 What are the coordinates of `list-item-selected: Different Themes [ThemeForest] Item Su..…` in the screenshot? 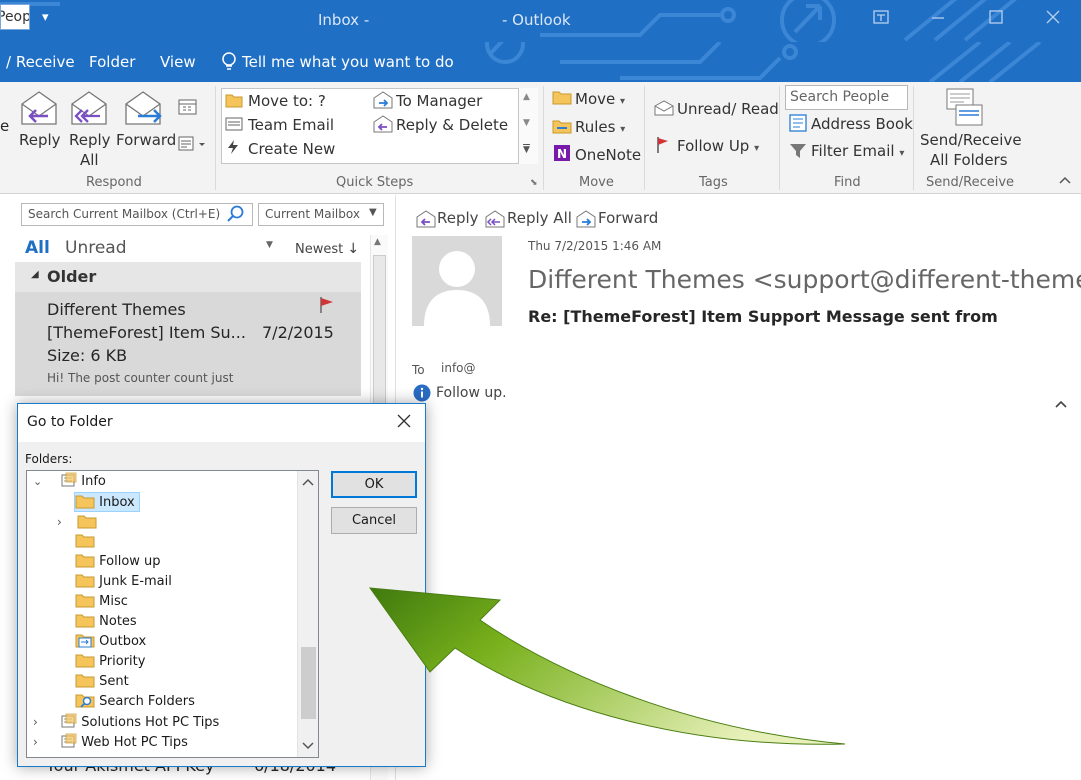 It's located at (188, 344).